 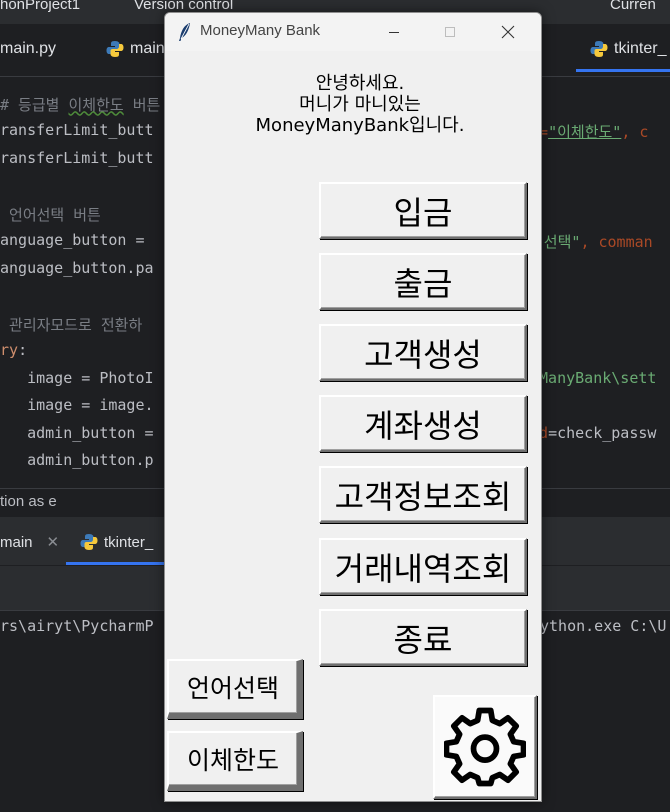 I want to click on create-customer-button: 고객생성, so click(x=423, y=352).